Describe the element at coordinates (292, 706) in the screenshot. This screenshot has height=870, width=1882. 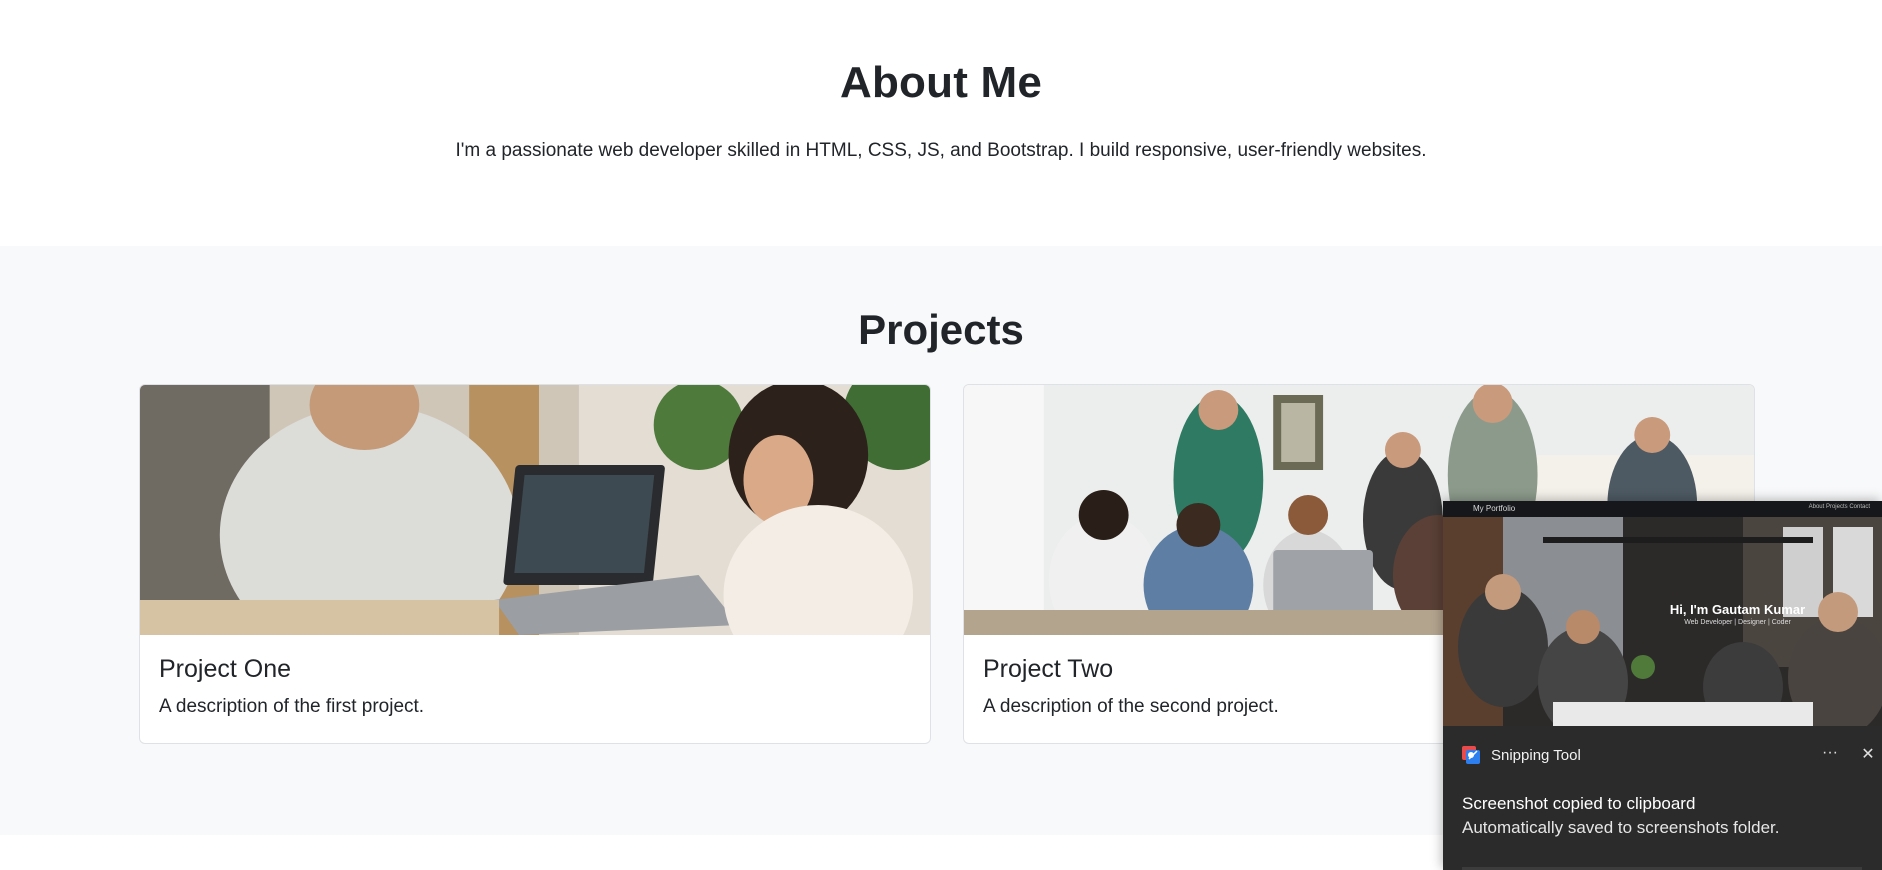
I see `project-one-description: A description of the first project.` at that location.